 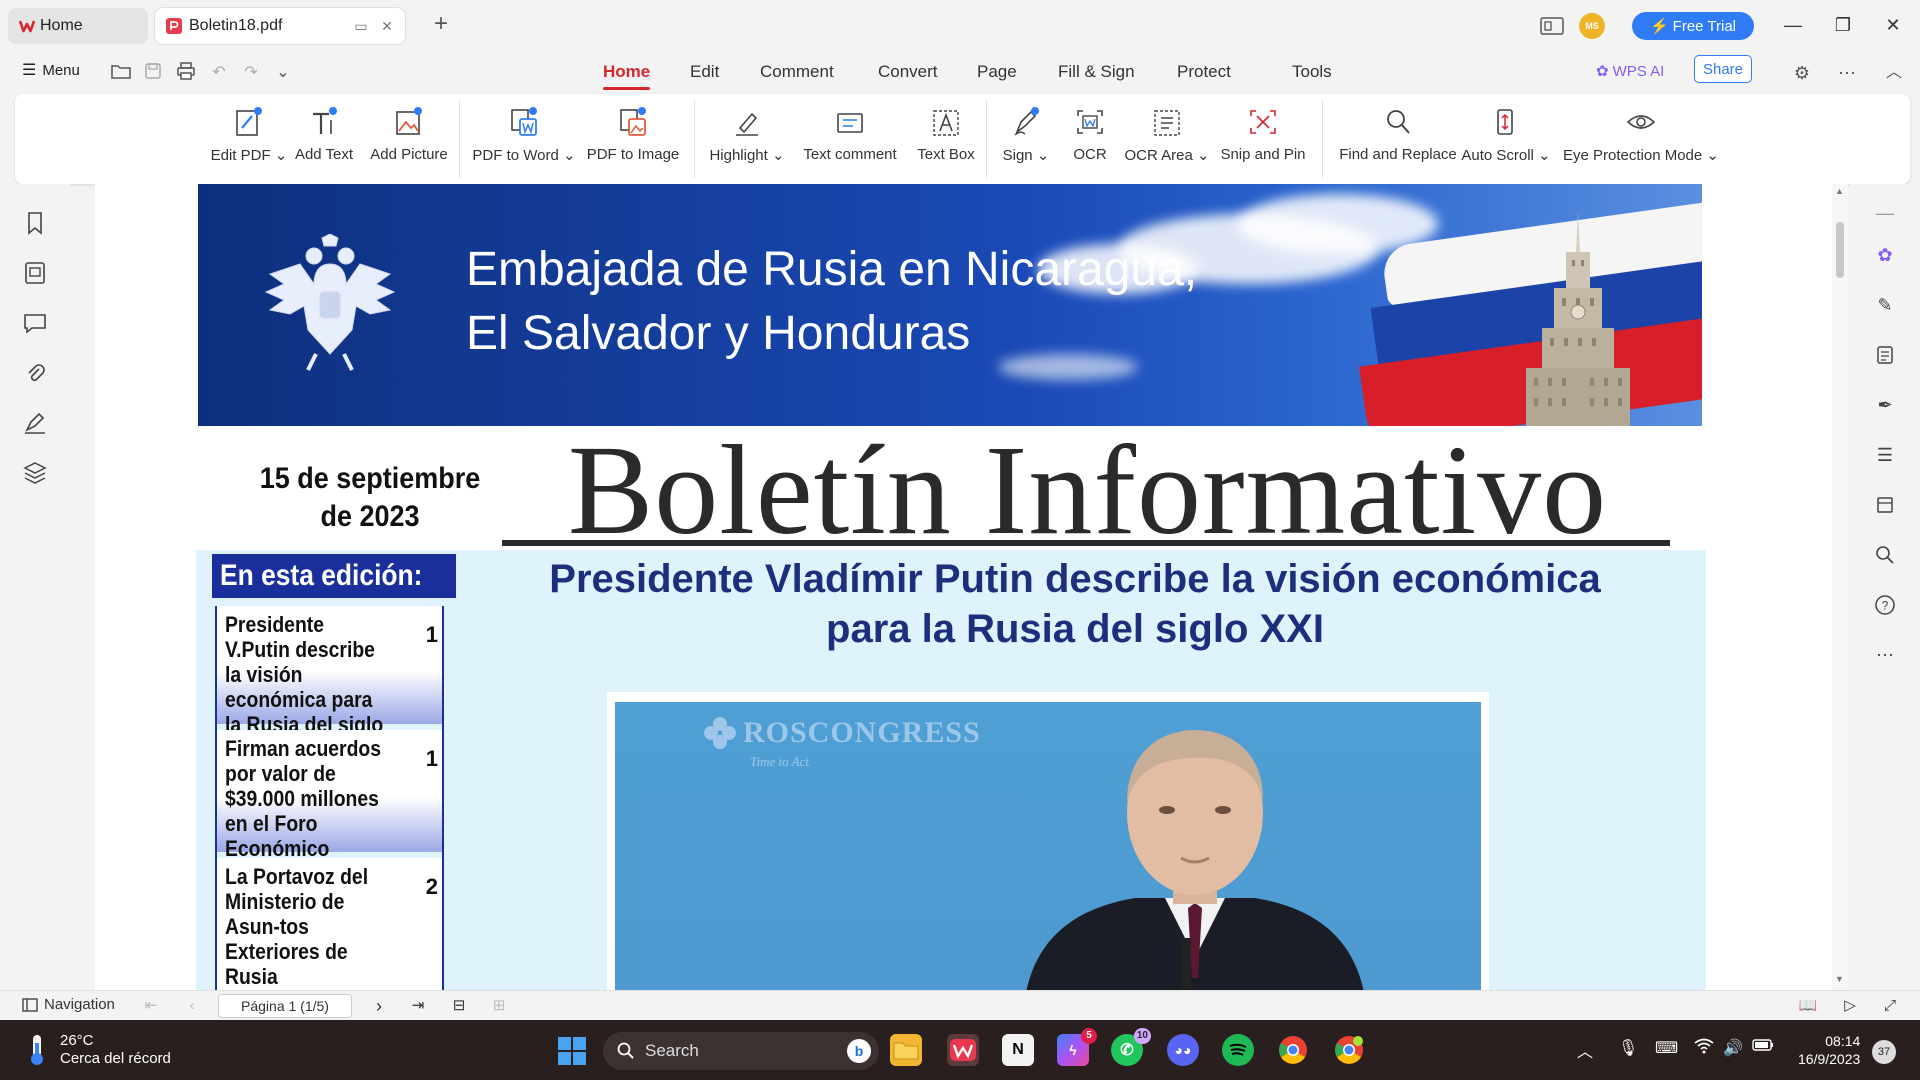 What do you see at coordinates (35, 273) in the screenshot?
I see `thumbnail-icon` at bounding box center [35, 273].